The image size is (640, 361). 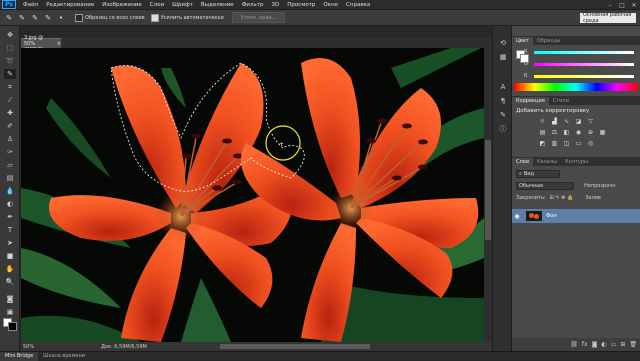 I want to click on background-color-swatch, so click(x=12, y=326).